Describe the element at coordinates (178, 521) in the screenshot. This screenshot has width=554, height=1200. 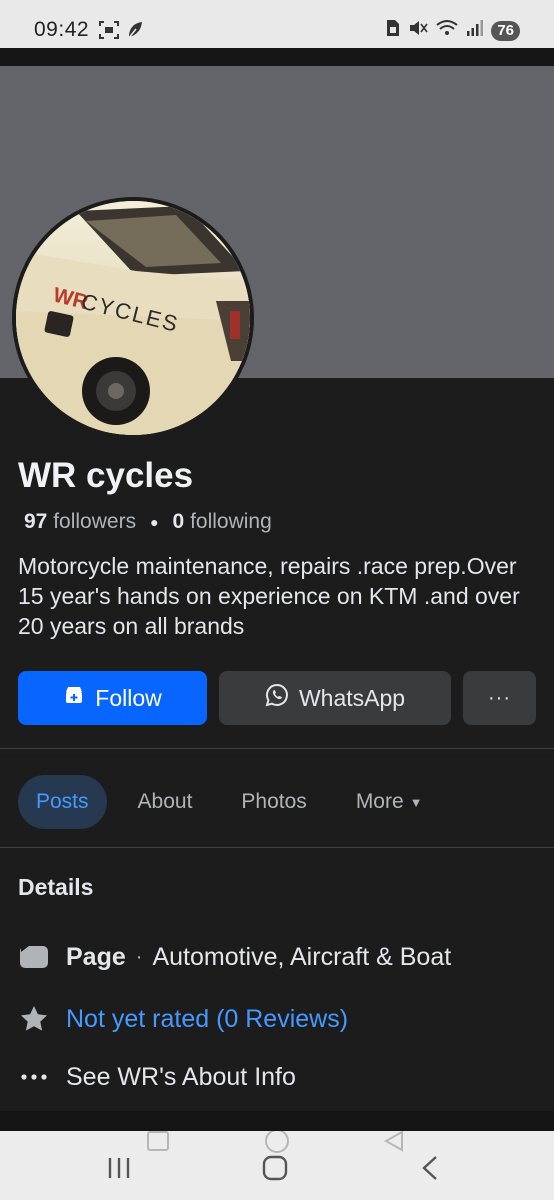
I see `following-count: 0` at that location.